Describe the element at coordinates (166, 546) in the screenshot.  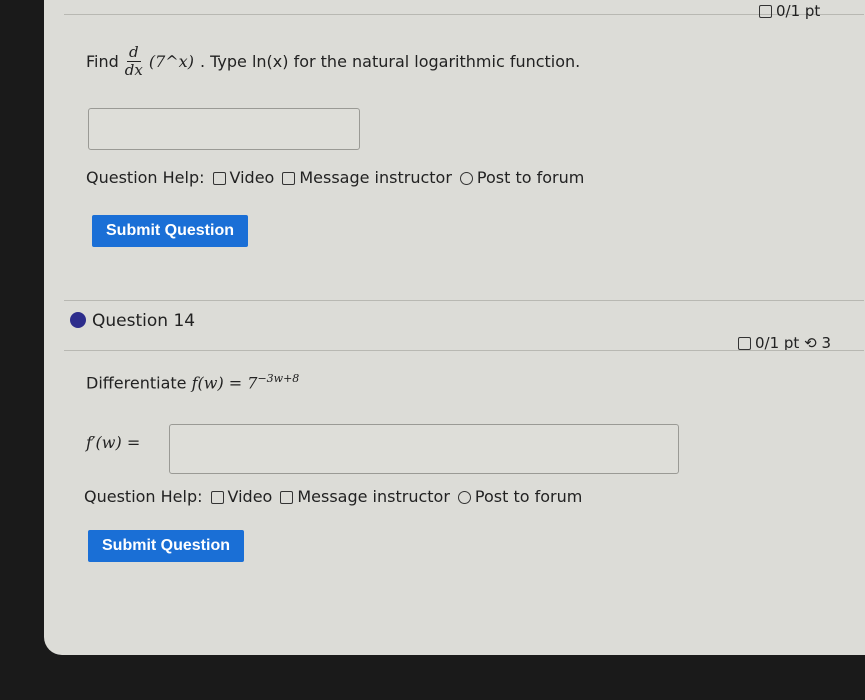
I see `q14-submit-button: Submit Question` at that location.